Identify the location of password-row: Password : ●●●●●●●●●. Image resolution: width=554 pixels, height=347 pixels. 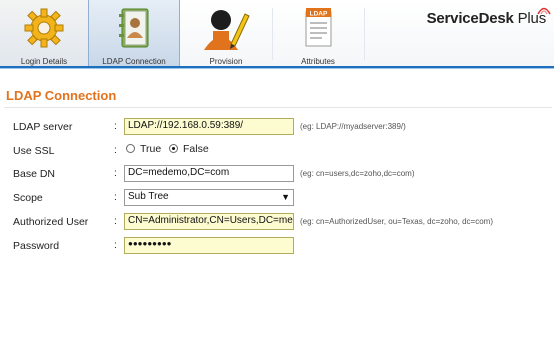
(277, 247).